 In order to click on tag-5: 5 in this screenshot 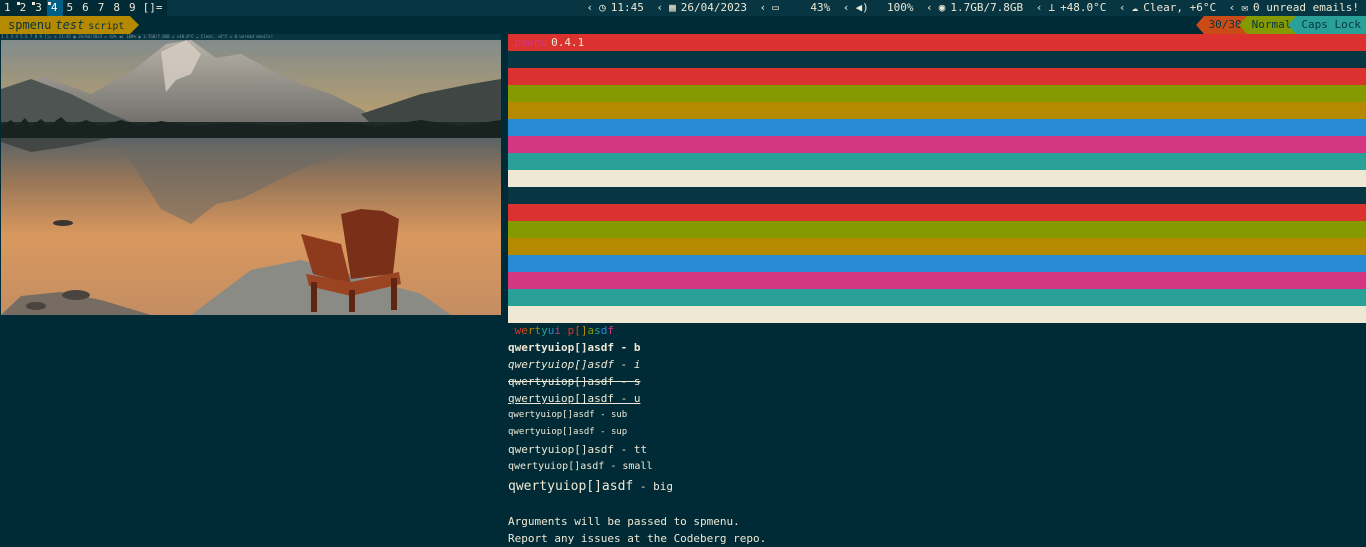, I will do `click(71, 8)`.